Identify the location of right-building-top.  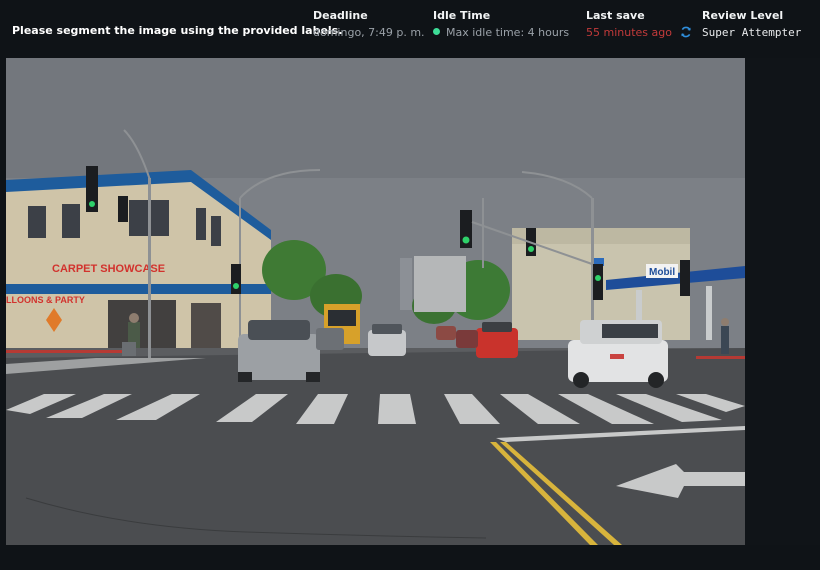
(601, 236).